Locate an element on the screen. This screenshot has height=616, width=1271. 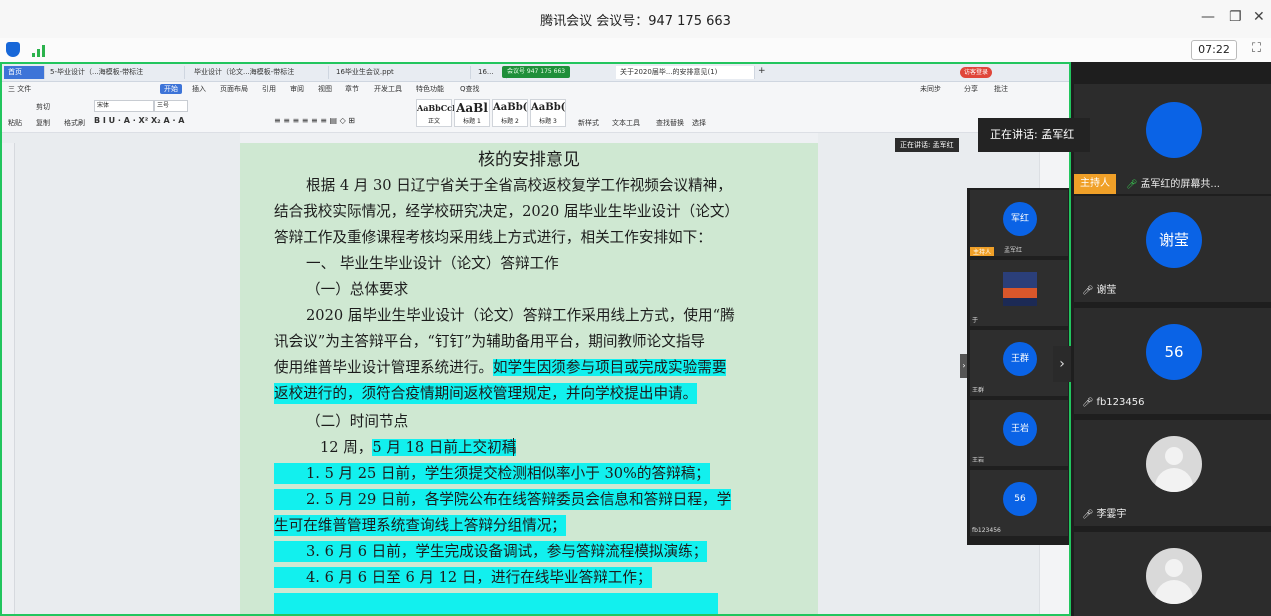
format-painter-button: 格式刷 is located at coordinates (74, 123).